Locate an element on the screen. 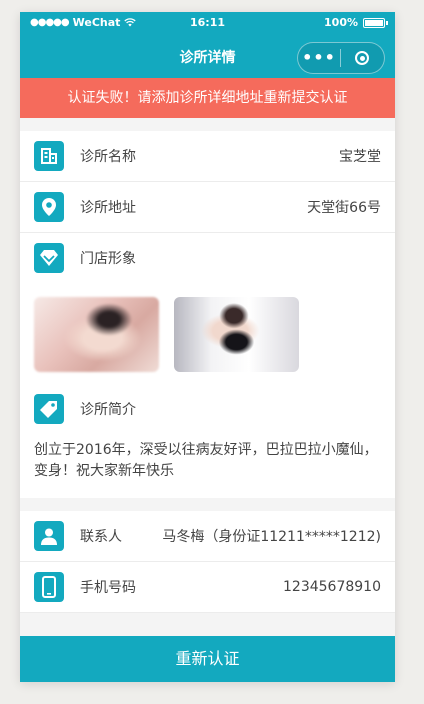 Image resolution: width=424 pixels, height=704 pixels. reauthenticate-button: 重新认证 is located at coordinates (207, 659).